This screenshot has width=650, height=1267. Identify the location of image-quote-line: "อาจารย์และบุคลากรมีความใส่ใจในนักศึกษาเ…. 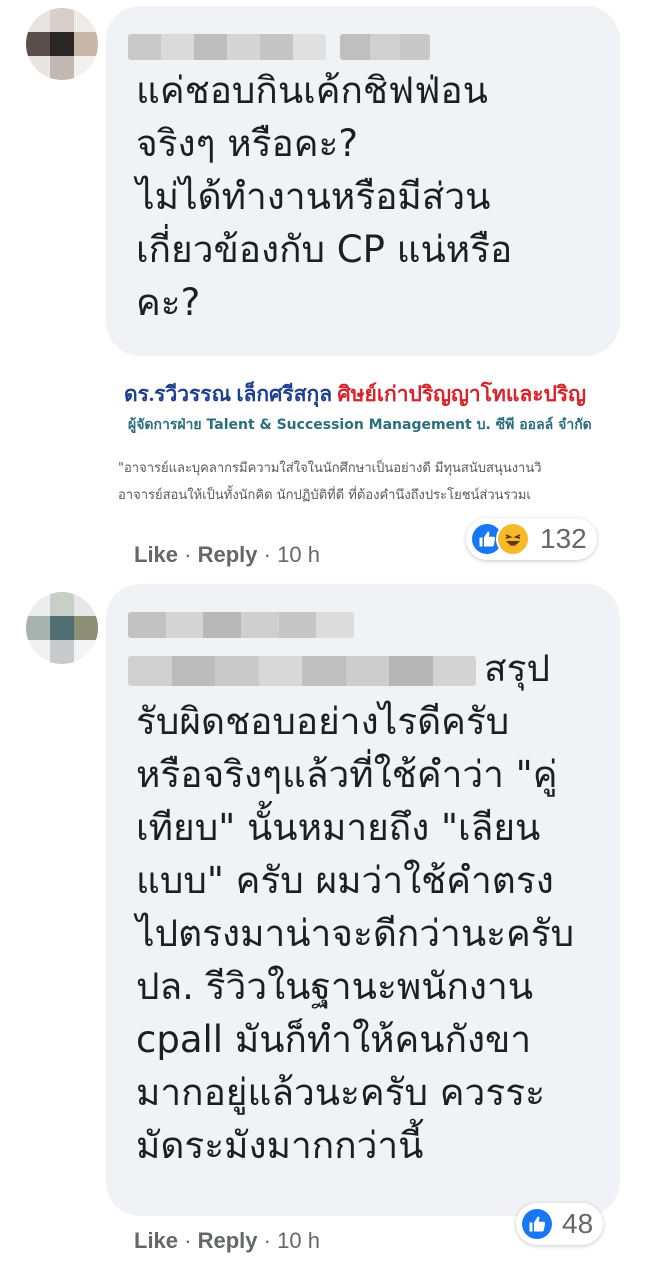
(330, 468).